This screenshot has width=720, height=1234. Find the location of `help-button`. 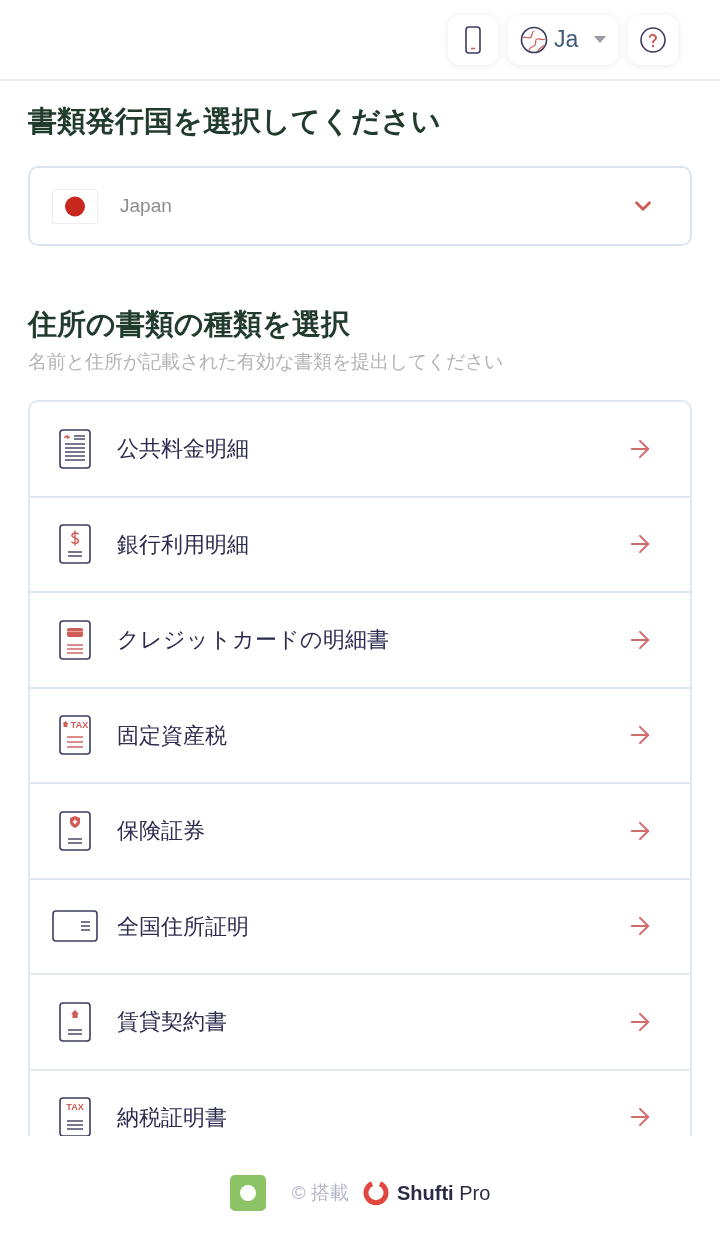

help-button is located at coordinates (653, 39).